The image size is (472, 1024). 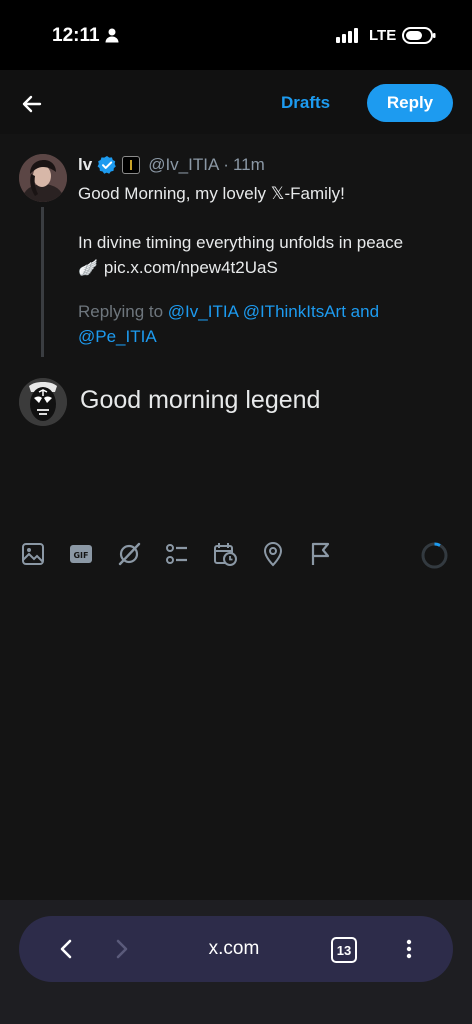 I want to click on mention-link: @Iv_ITIA, so click(x=203, y=311).